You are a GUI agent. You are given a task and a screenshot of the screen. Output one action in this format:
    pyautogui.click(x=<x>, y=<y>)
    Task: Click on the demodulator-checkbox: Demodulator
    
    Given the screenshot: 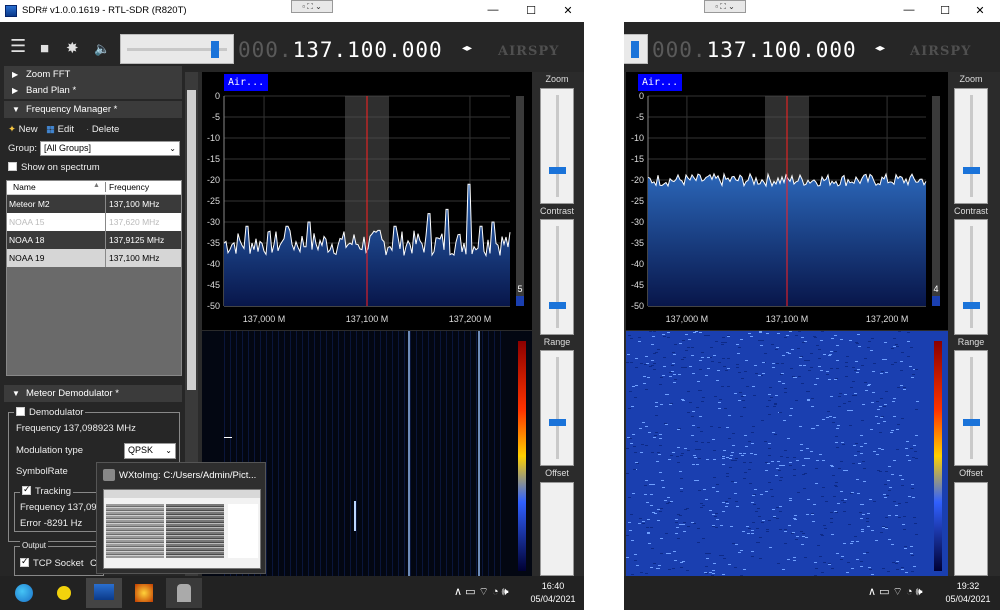 What is the action you would take?
    pyautogui.click(x=50, y=412)
    